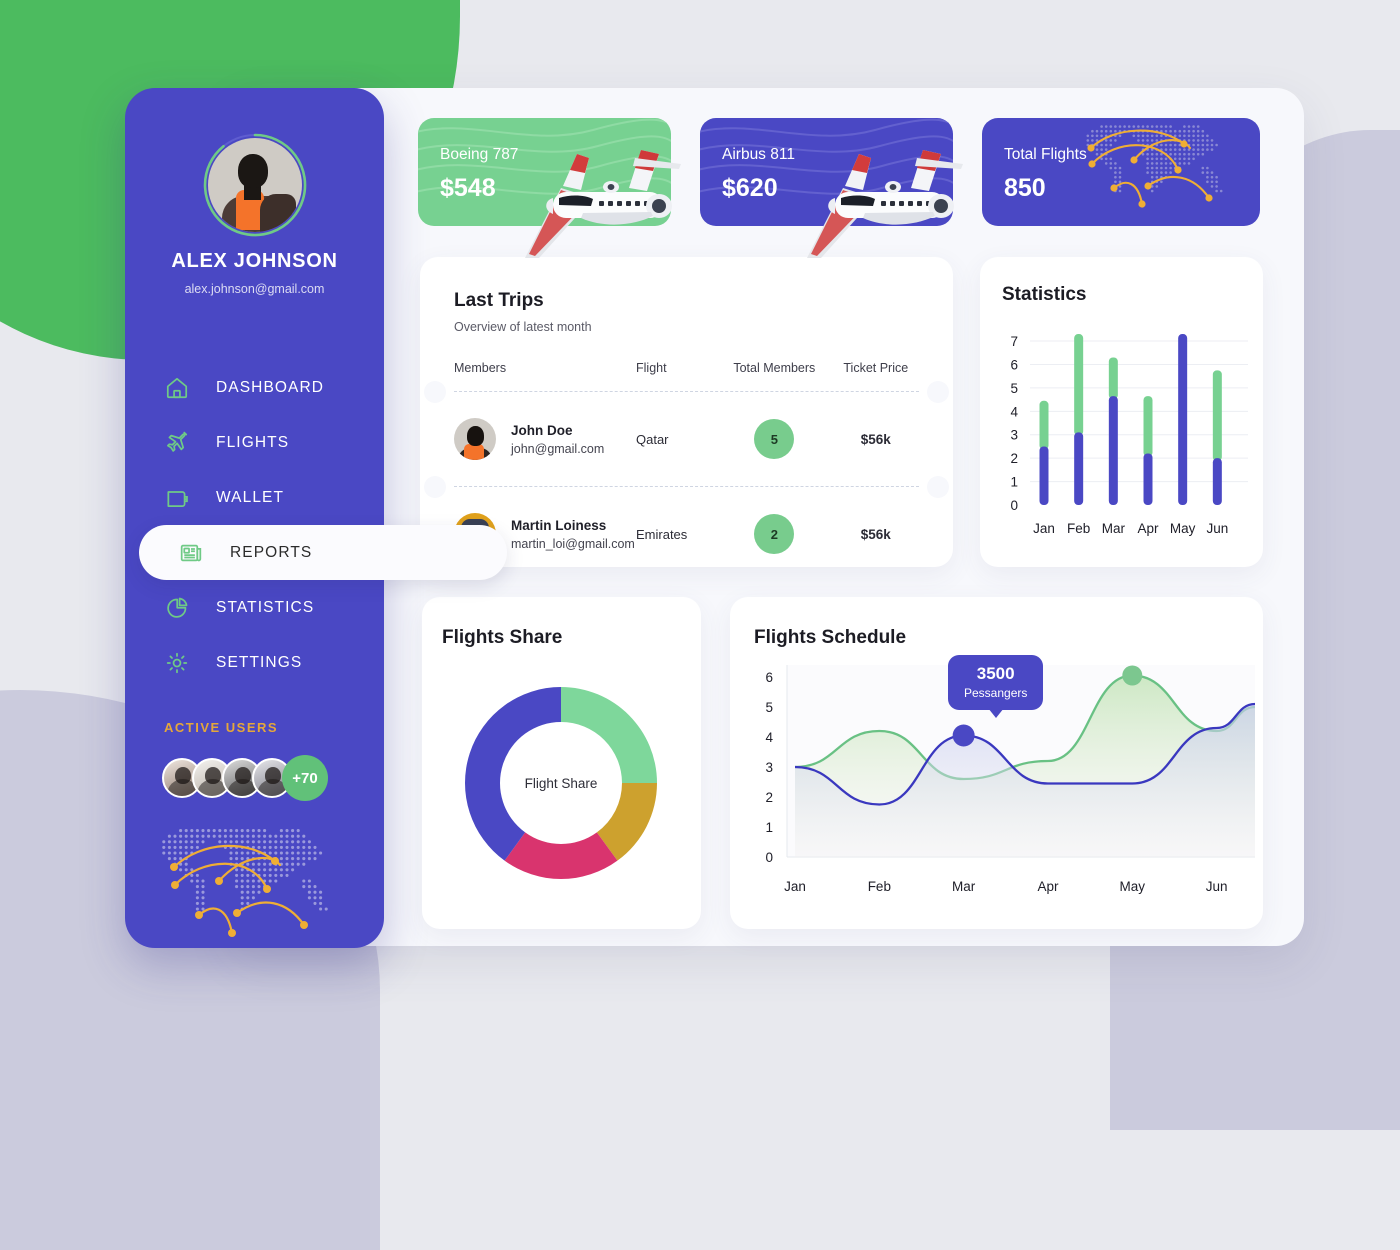 Image resolution: width=1400 pixels, height=1250 pixels. I want to click on sidebar-item-label: STATISTICS, so click(265, 607).